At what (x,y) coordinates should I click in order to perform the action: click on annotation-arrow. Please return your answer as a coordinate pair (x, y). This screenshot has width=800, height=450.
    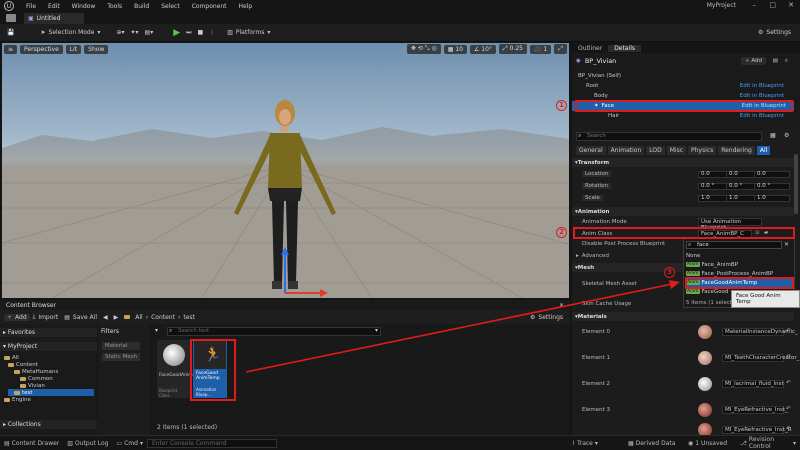
    Looking at the image, I should click on (462, 326).